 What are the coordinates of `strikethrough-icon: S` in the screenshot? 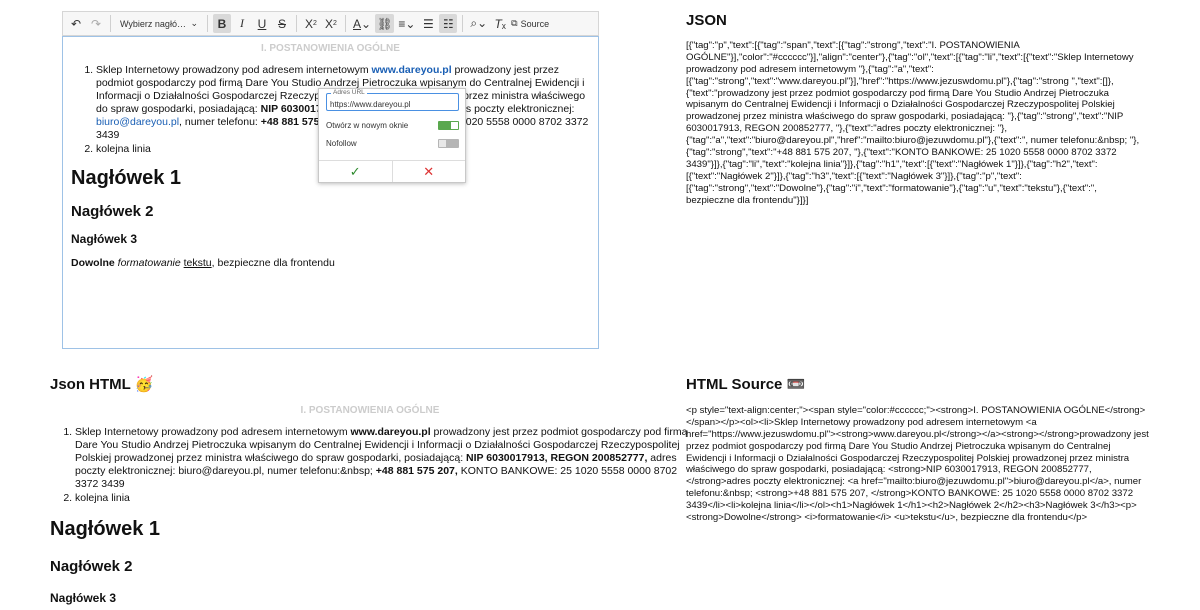 It's located at (282, 23).